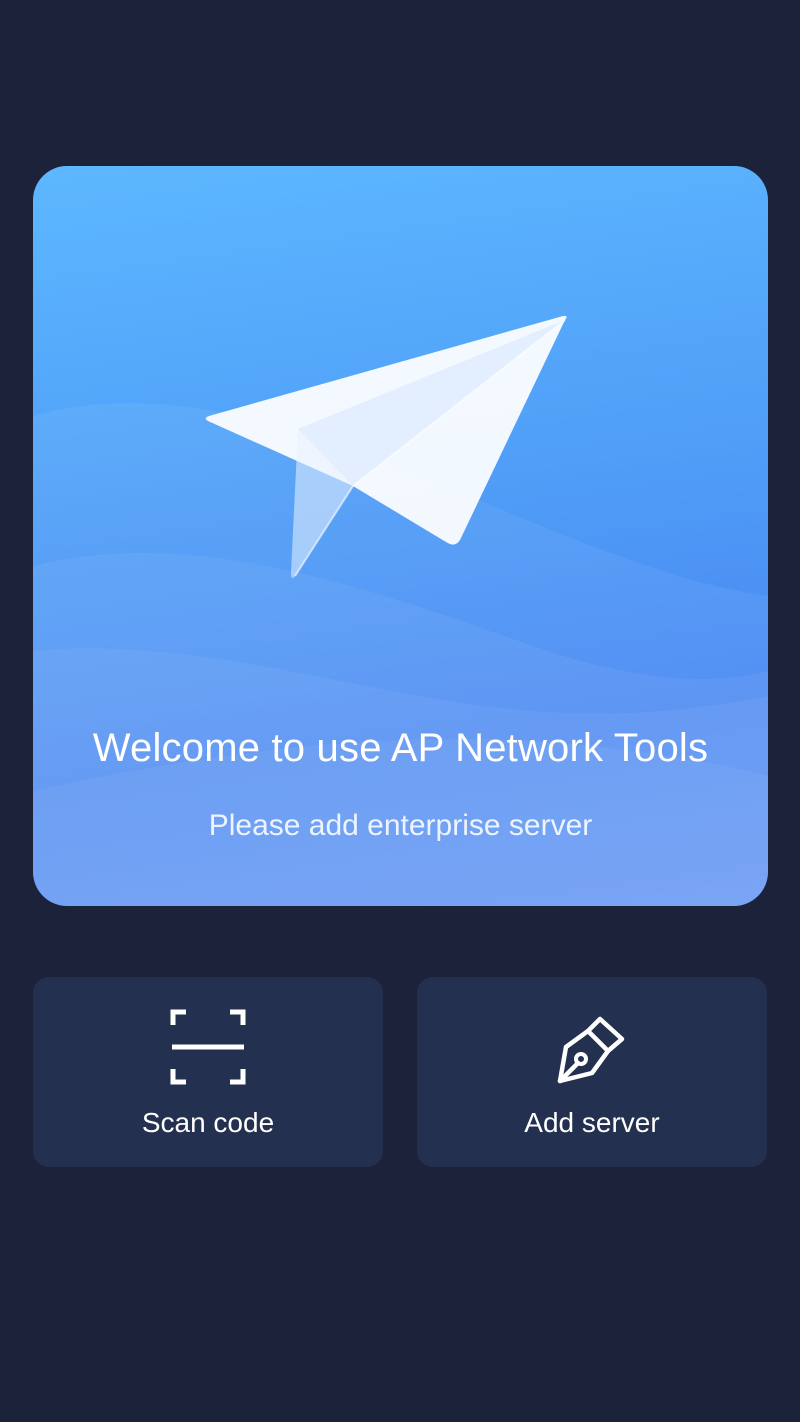  What do you see at coordinates (208, 1122) in the screenshot?
I see `scan-code-label: Scan code` at bounding box center [208, 1122].